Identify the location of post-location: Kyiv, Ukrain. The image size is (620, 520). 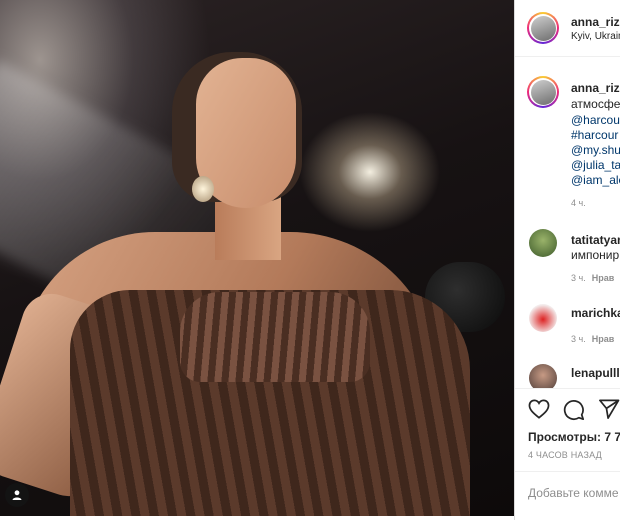
(595, 36).